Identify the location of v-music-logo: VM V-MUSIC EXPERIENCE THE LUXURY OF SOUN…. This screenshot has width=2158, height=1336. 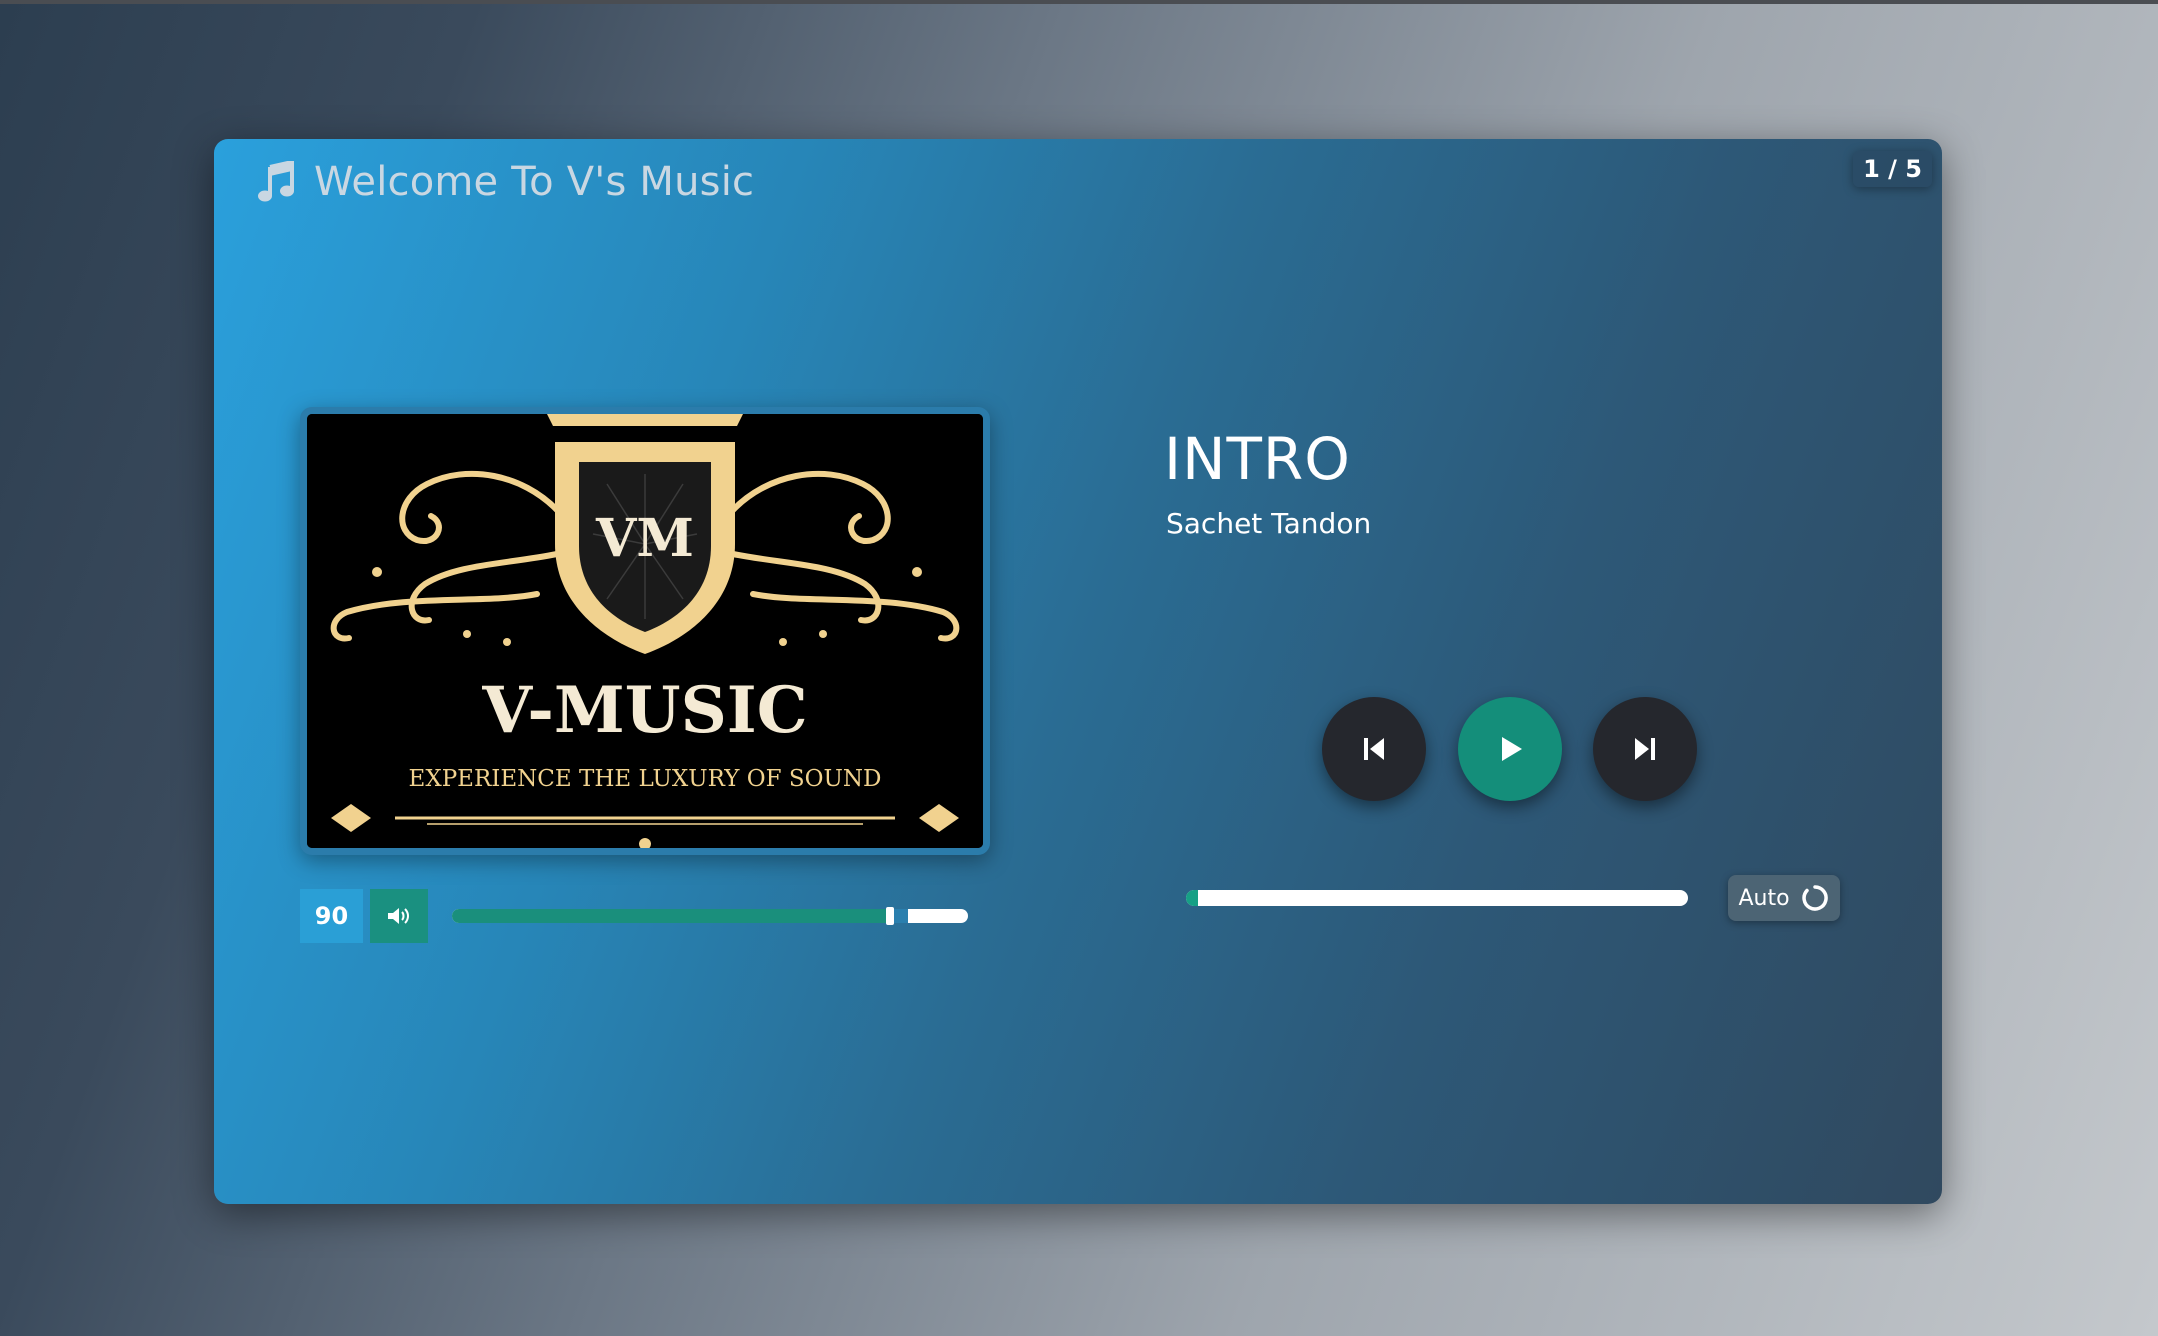
(645, 631).